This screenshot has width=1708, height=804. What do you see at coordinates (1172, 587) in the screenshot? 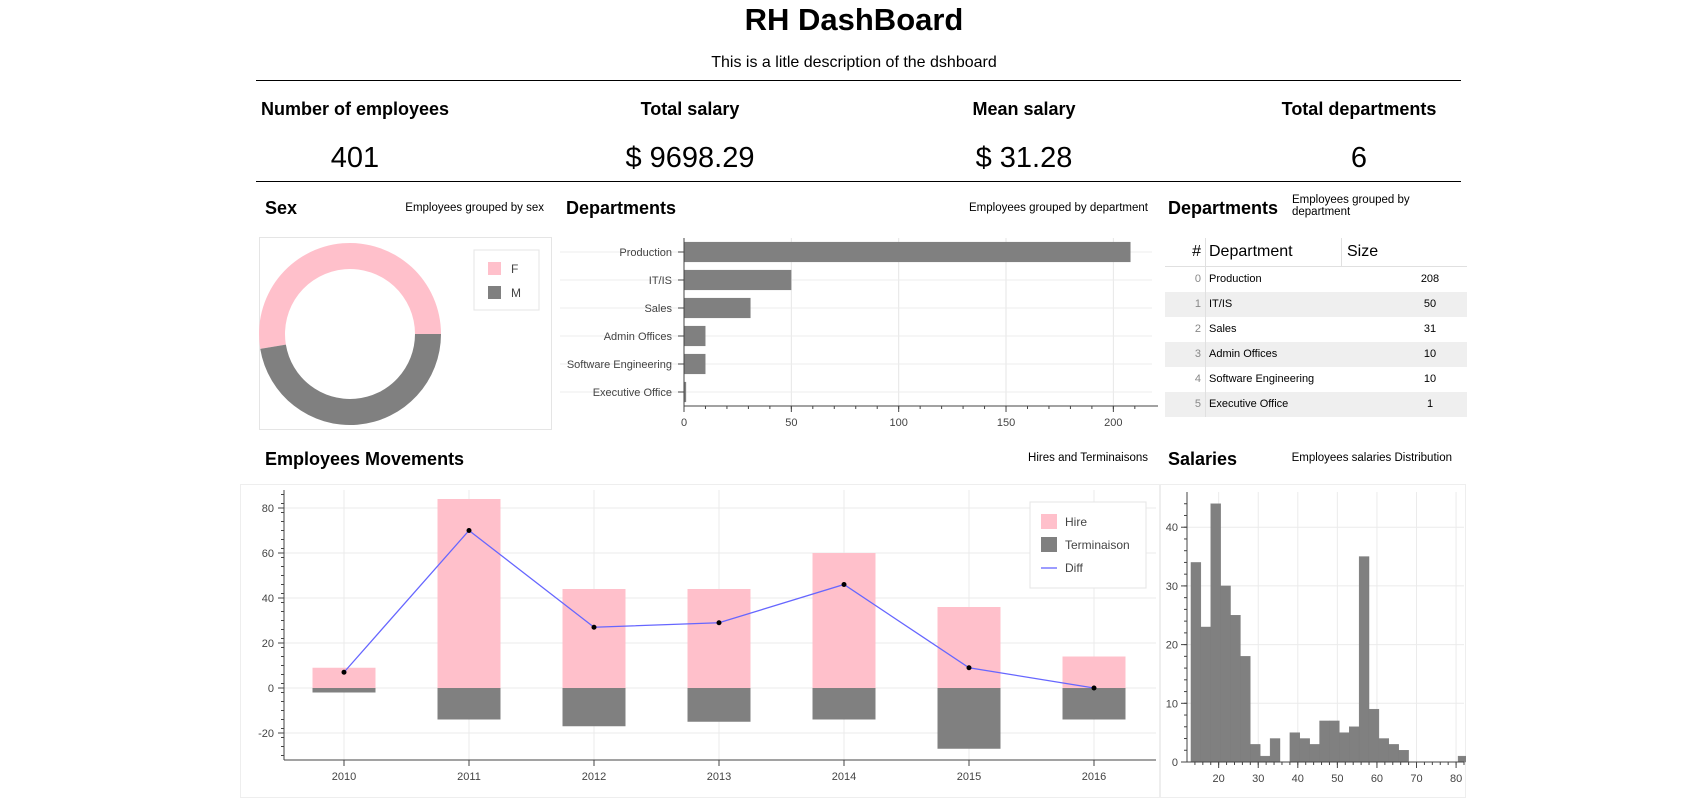
I see `y-tick-label: 30` at bounding box center [1172, 587].